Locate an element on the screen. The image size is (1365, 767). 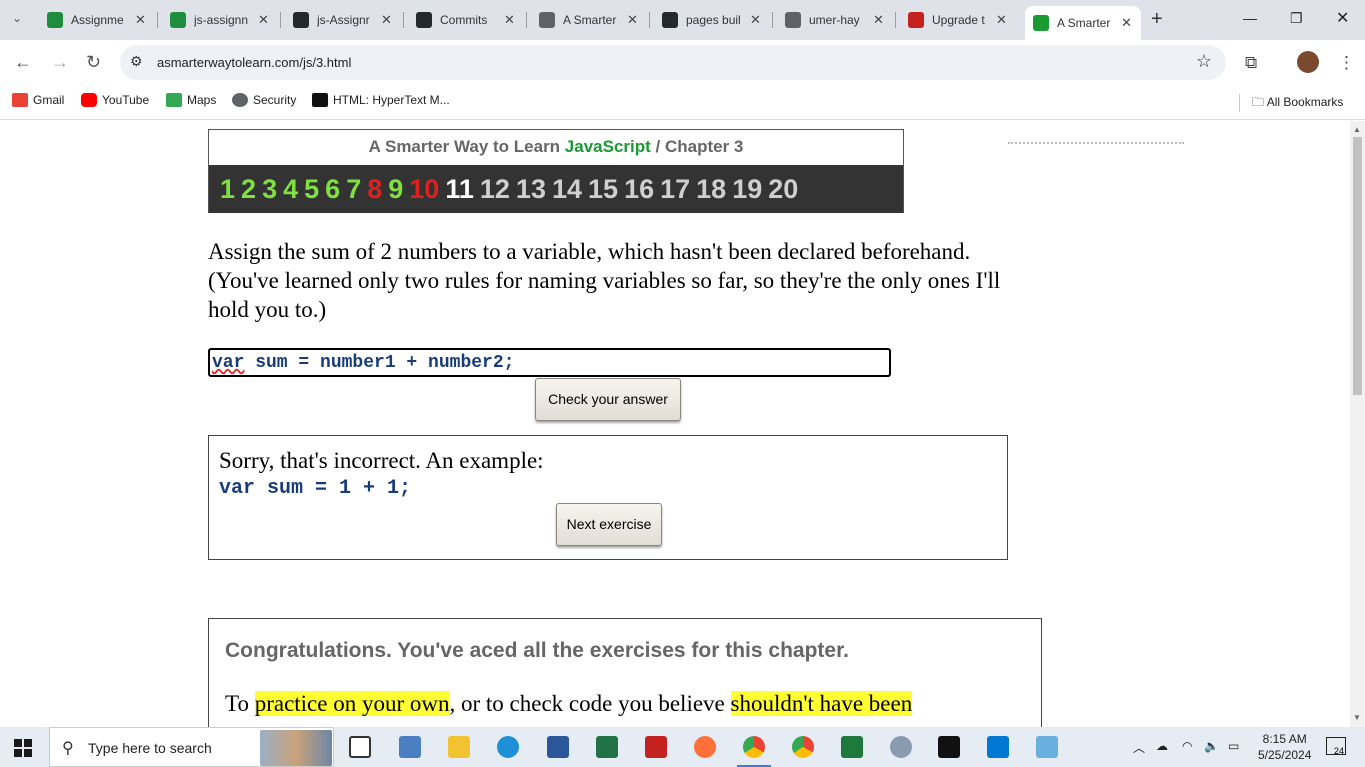
chrome-icon is located at coordinates (754, 751).